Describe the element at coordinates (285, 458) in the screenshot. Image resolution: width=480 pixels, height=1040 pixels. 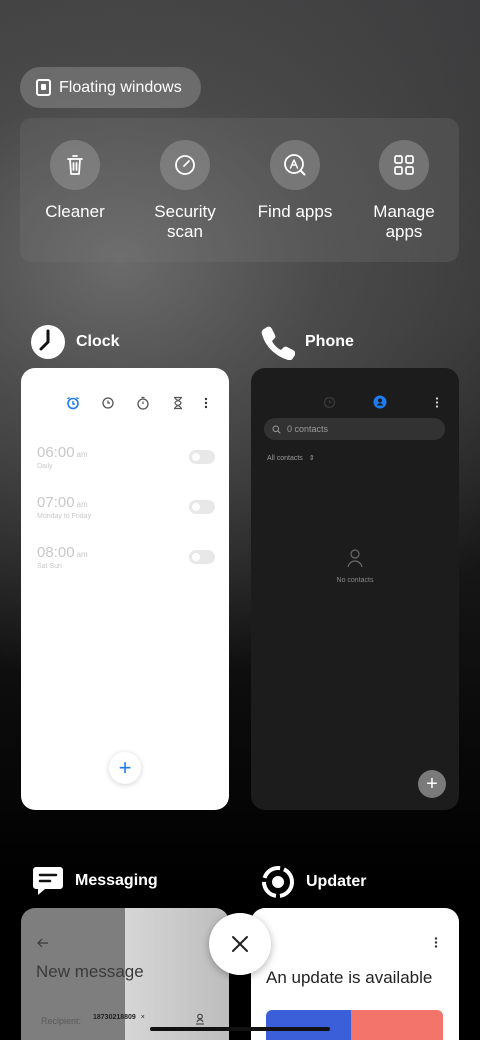
I see `contacts-filter-label: All contacts` at that location.